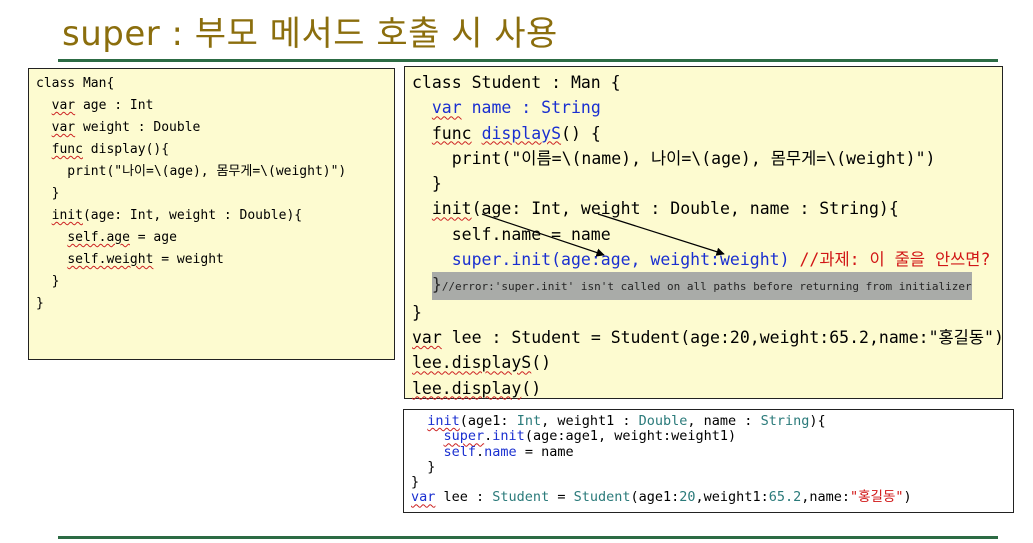 This screenshot has height=543, width=1033. I want to click on top-divider, so click(528, 60).